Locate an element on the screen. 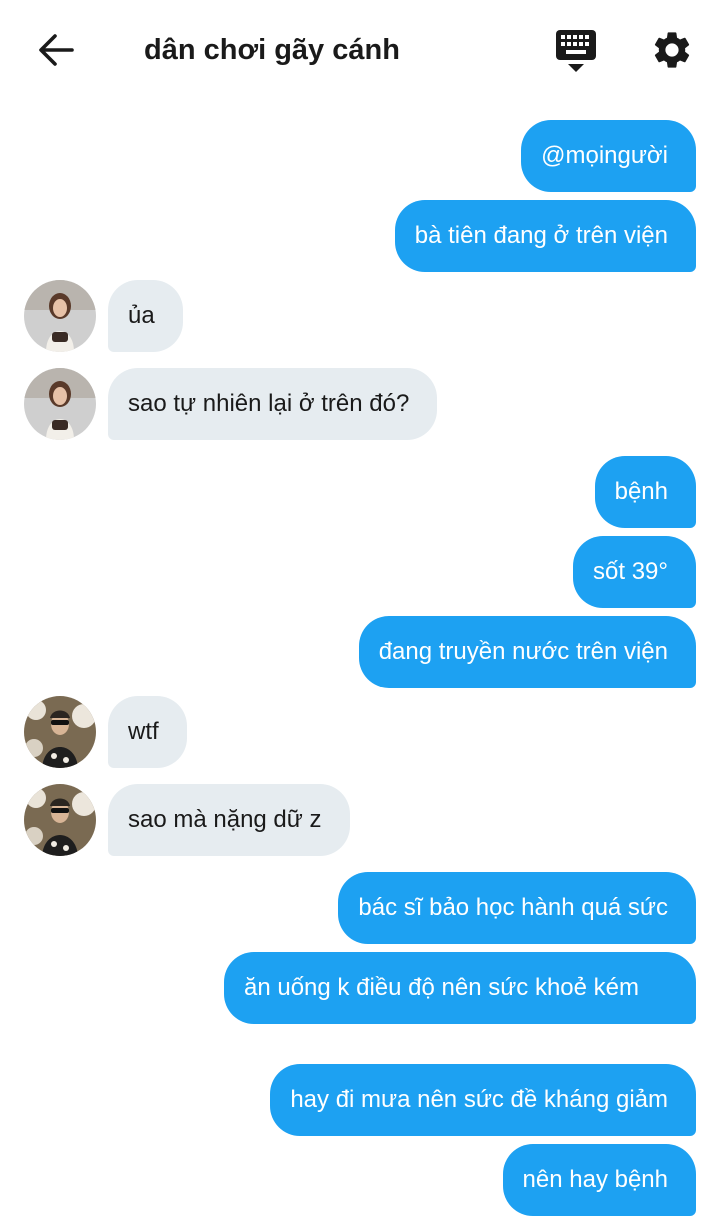 This screenshot has width=720, height=1222. message-bubble-outgoing: sốt 39° is located at coordinates (634, 572).